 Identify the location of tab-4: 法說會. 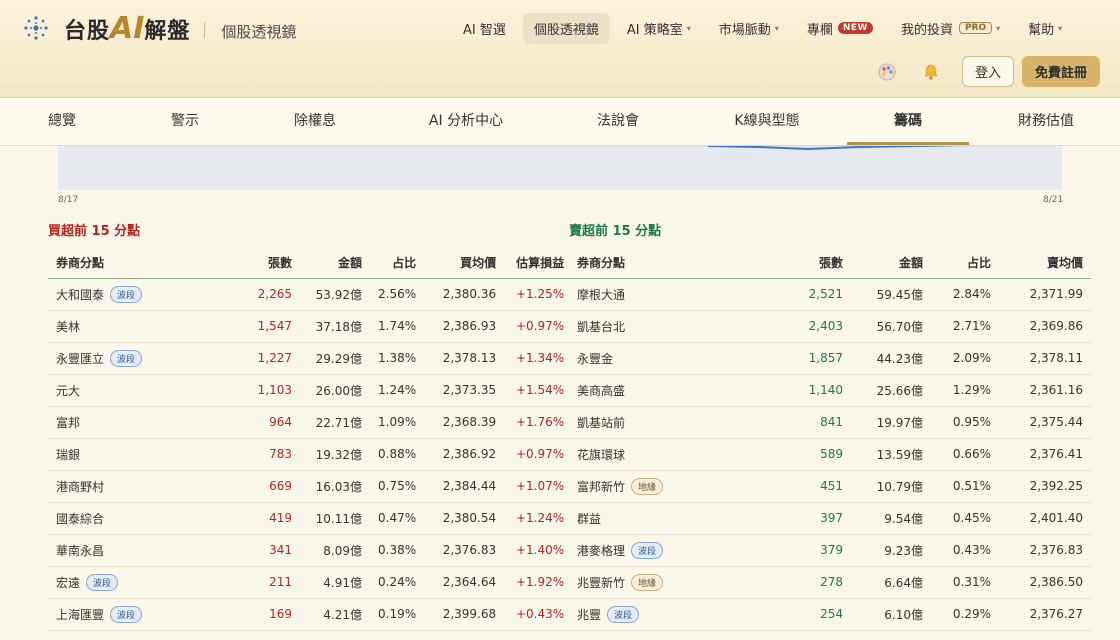
(618, 121).